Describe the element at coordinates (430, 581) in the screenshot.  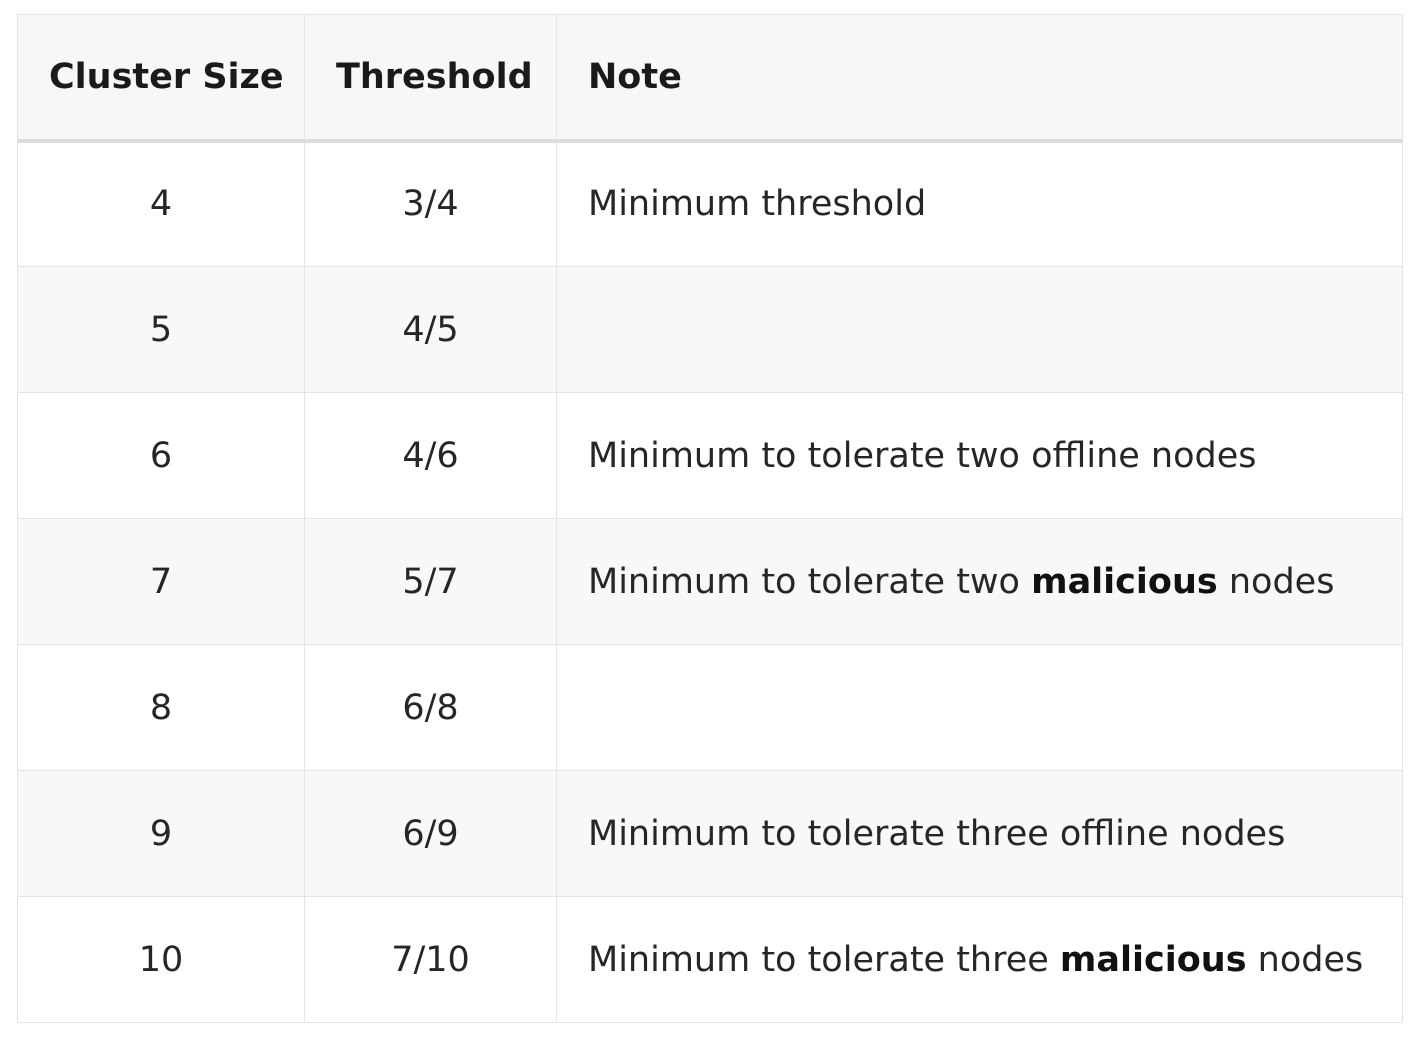
I see `cell-threshold: 5/7` at that location.